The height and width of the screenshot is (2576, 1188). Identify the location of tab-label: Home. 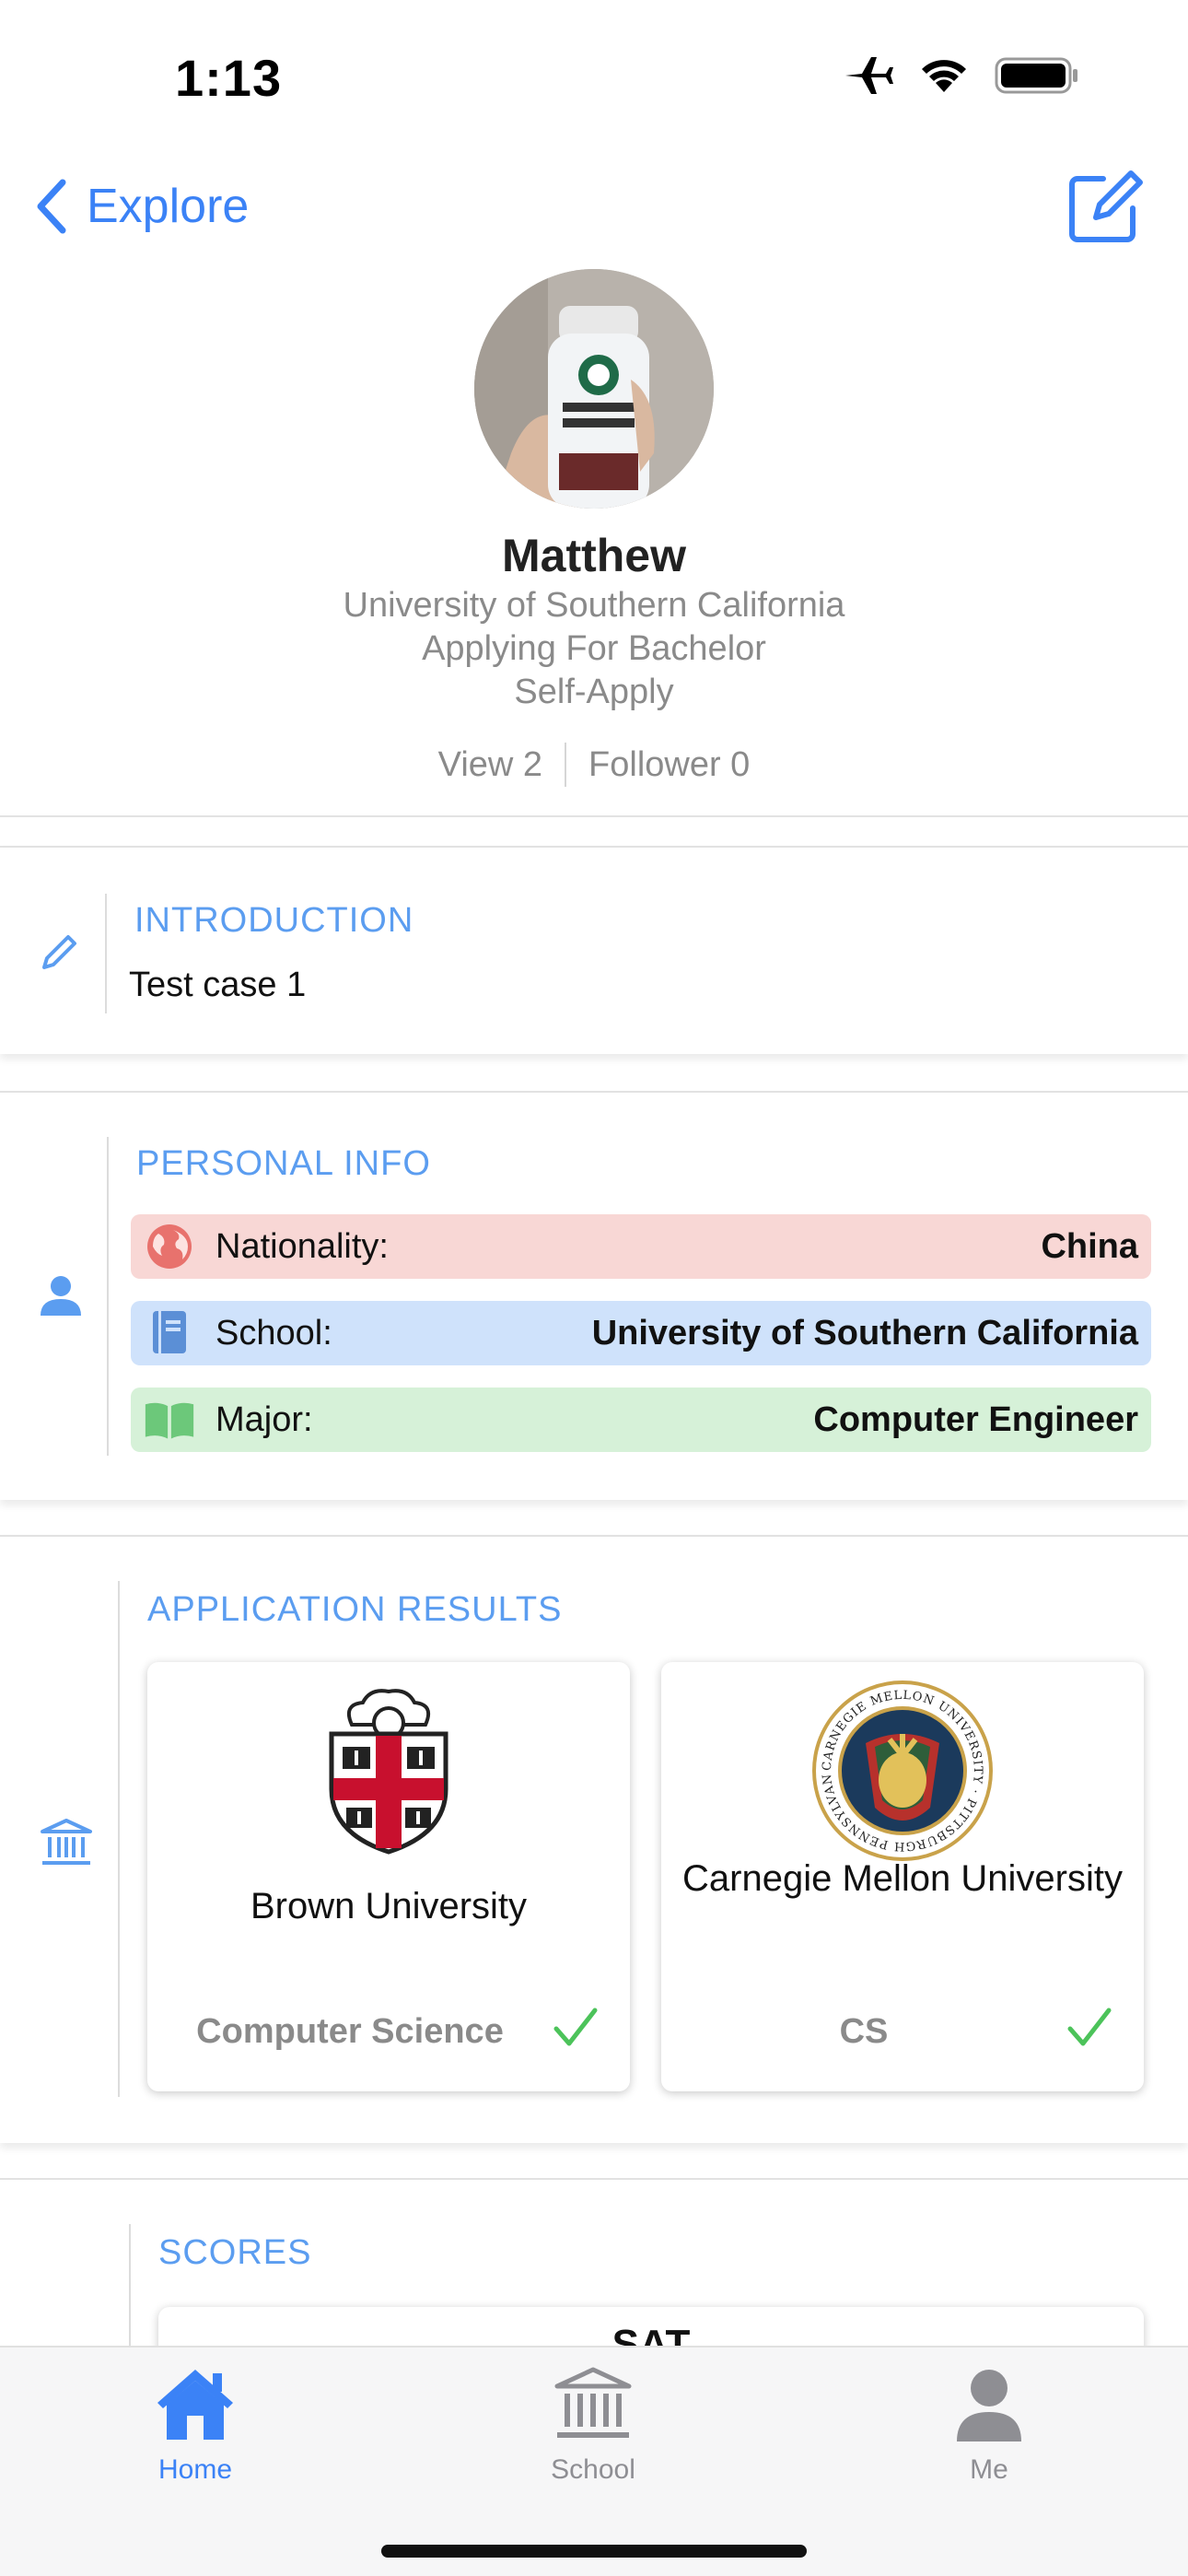
(195, 2469).